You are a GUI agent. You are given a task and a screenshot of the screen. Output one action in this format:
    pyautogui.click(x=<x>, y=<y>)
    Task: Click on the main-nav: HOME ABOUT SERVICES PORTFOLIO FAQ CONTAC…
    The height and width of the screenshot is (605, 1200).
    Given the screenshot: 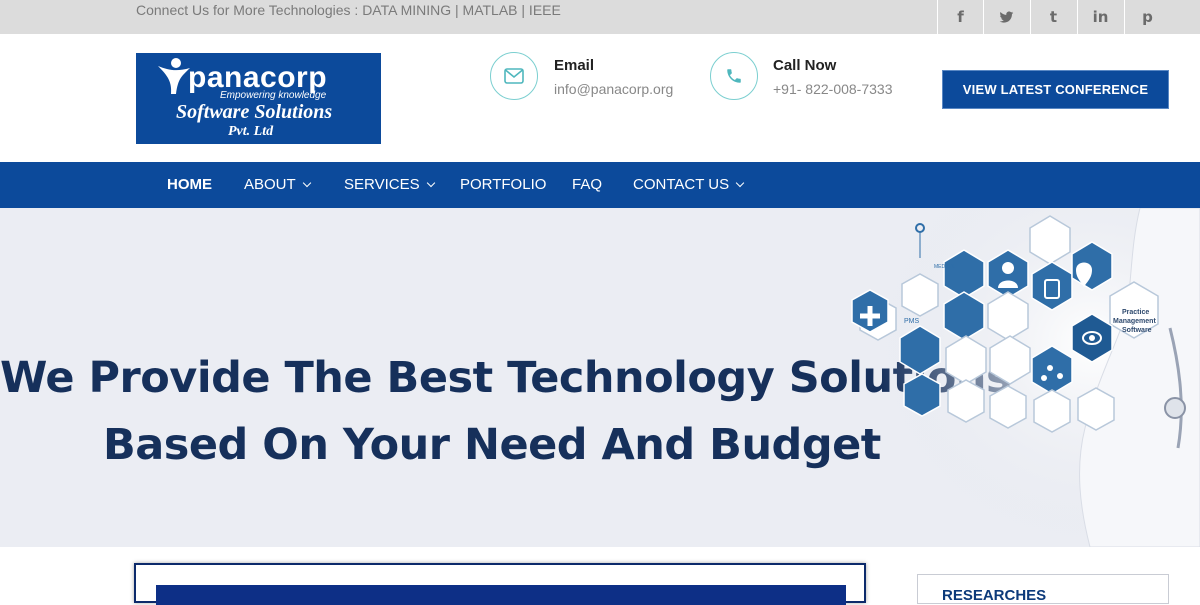 What is the action you would take?
    pyautogui.click(x=600, y=185)
    